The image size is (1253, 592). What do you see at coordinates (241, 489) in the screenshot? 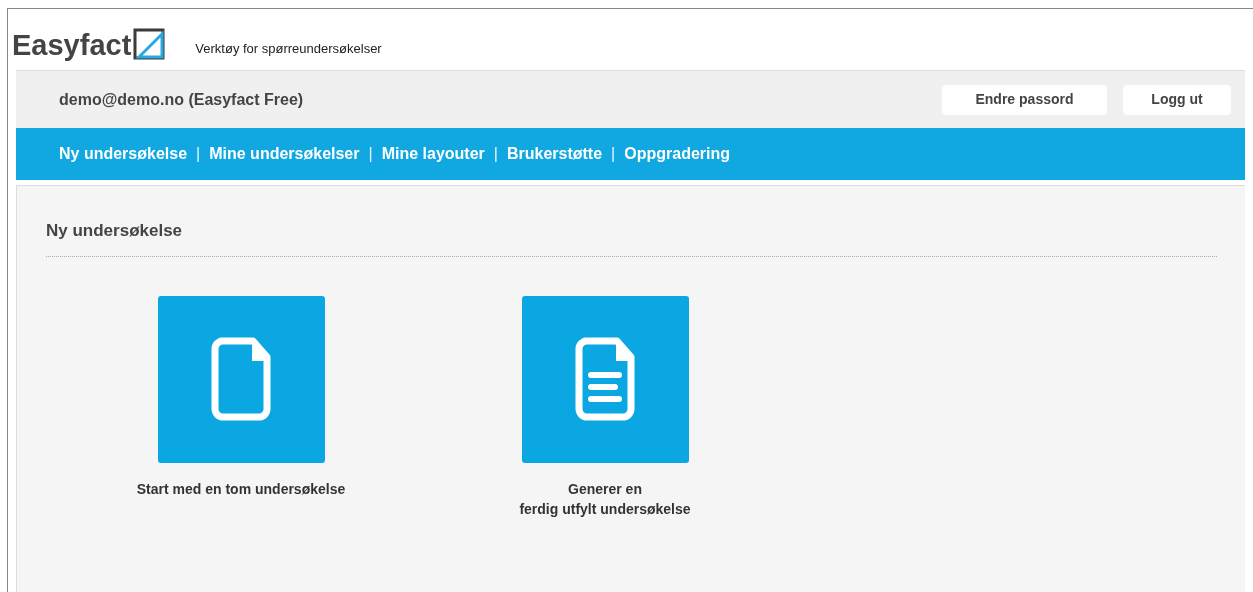
I see `survey-option-label: Start med en tom undersøkelse` at bounding box center [241, 489].